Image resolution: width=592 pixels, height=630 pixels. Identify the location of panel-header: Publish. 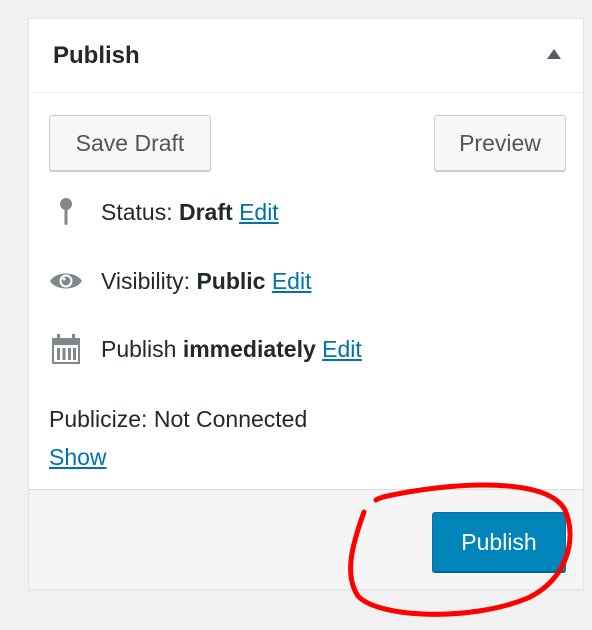
(306, 56).